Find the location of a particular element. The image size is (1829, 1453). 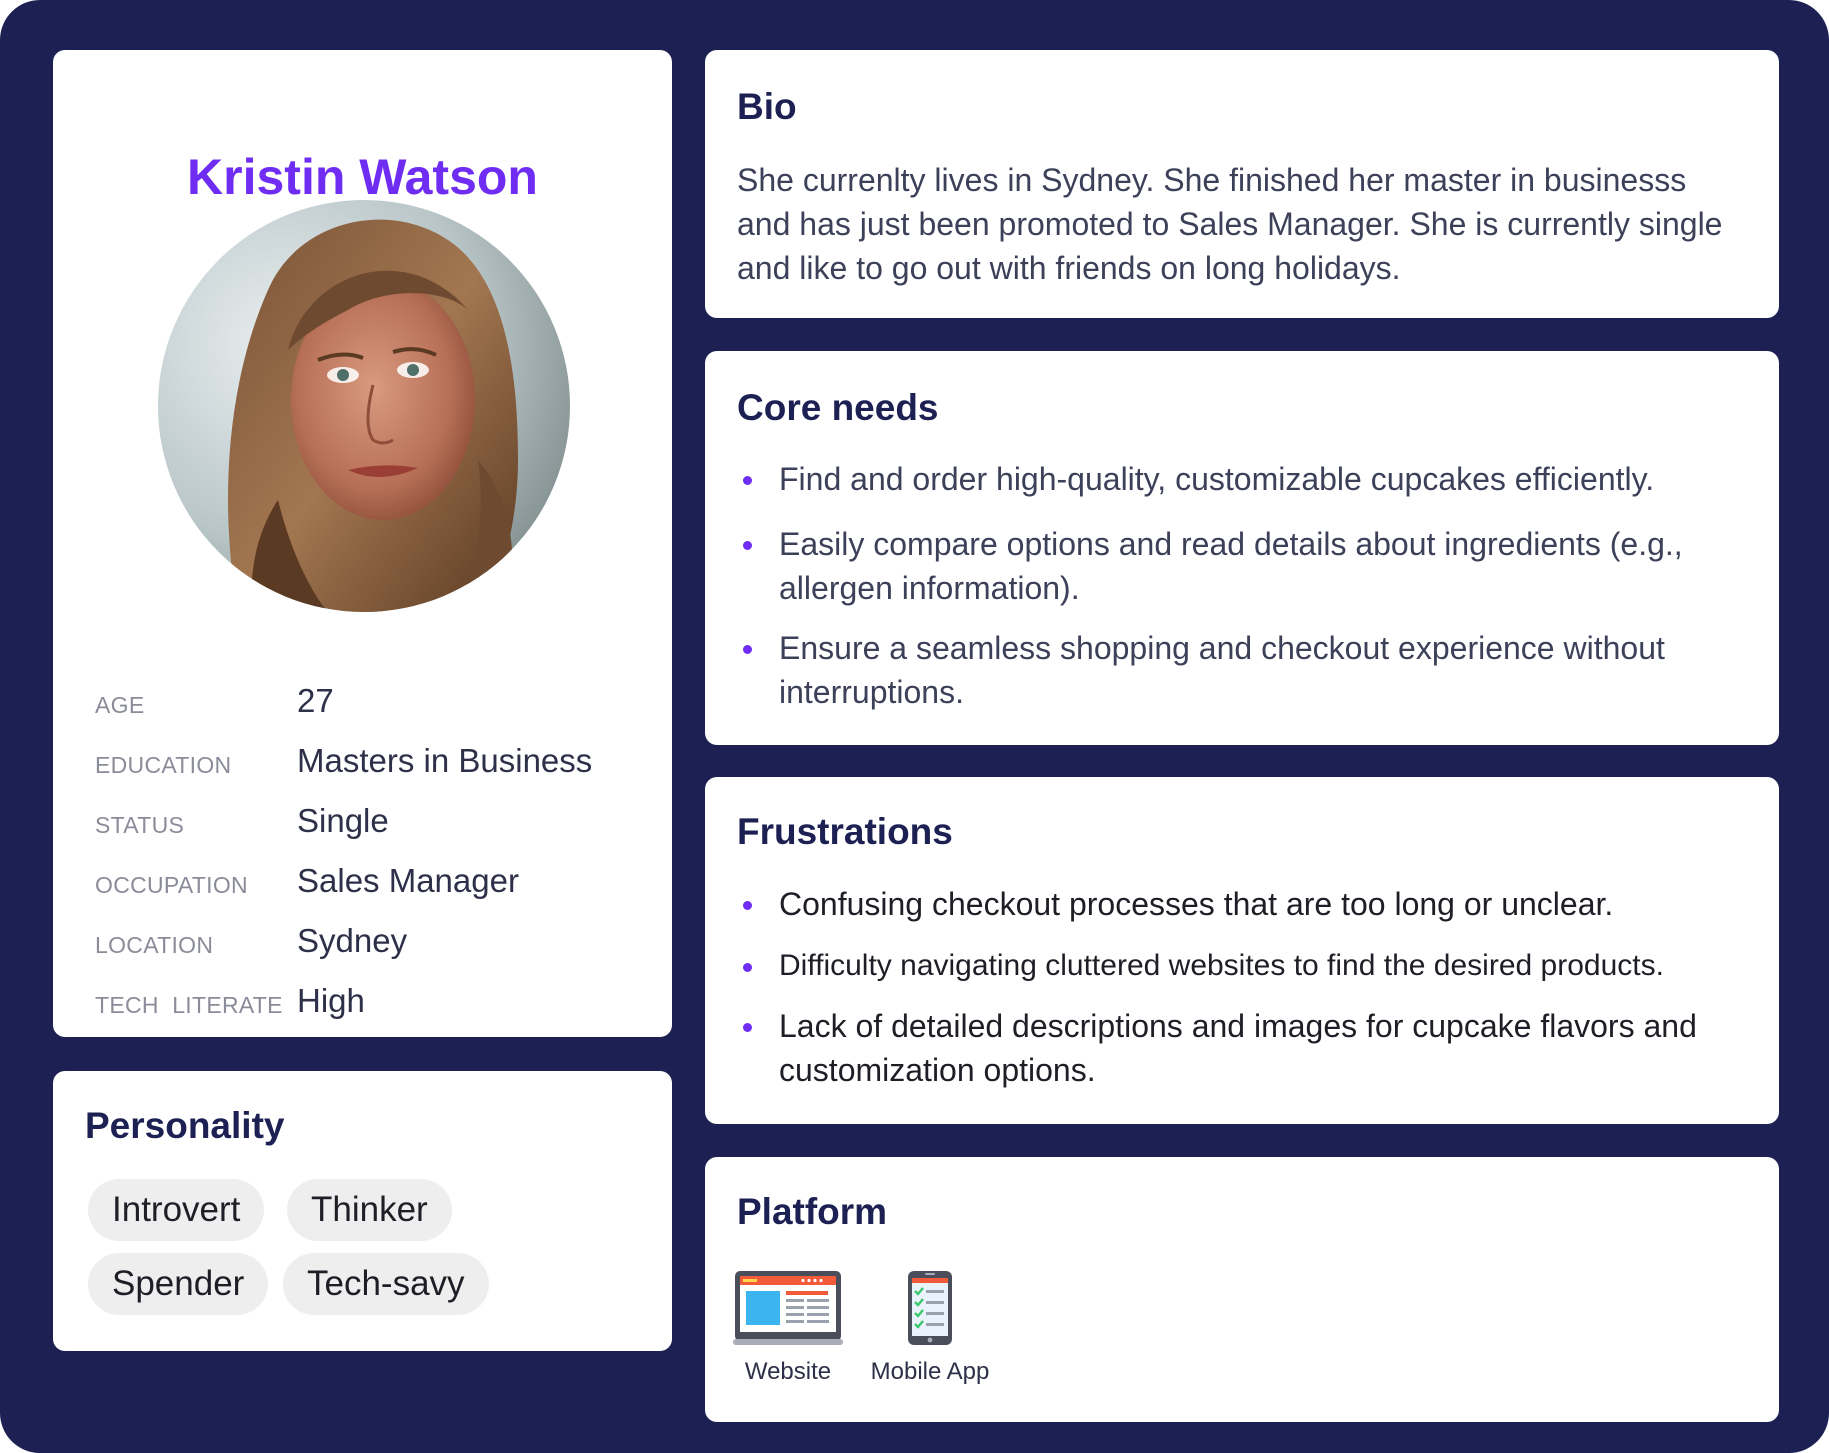

attribute-value: Sales Manager is located at coordinates (408, 880).